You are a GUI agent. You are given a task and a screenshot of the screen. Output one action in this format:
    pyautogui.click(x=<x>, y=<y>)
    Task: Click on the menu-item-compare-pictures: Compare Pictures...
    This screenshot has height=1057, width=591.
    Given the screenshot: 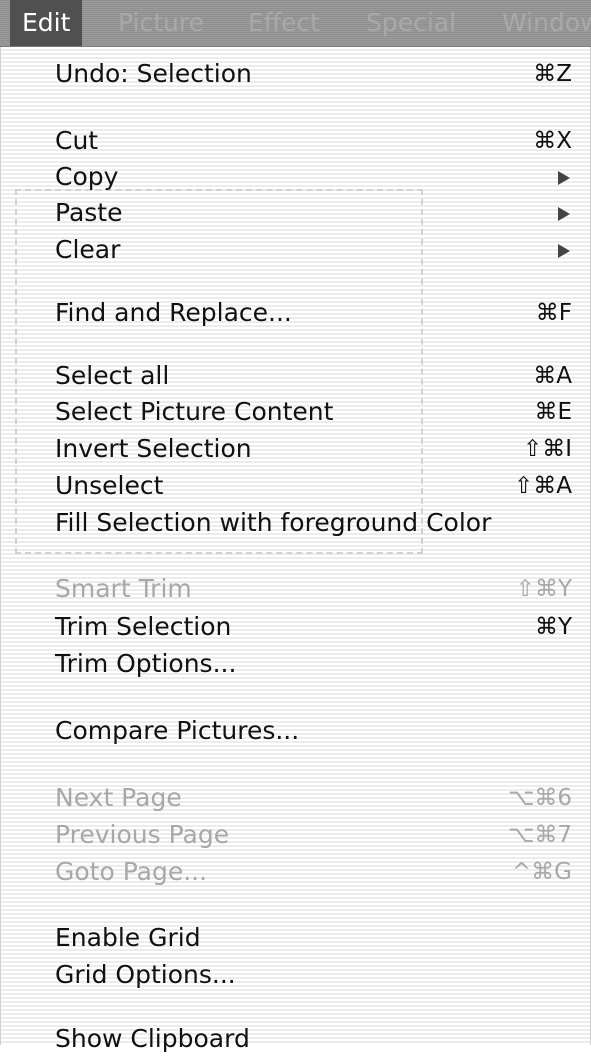 What is the action you would take?
    pyautogui.click(x=296, y=731)
    